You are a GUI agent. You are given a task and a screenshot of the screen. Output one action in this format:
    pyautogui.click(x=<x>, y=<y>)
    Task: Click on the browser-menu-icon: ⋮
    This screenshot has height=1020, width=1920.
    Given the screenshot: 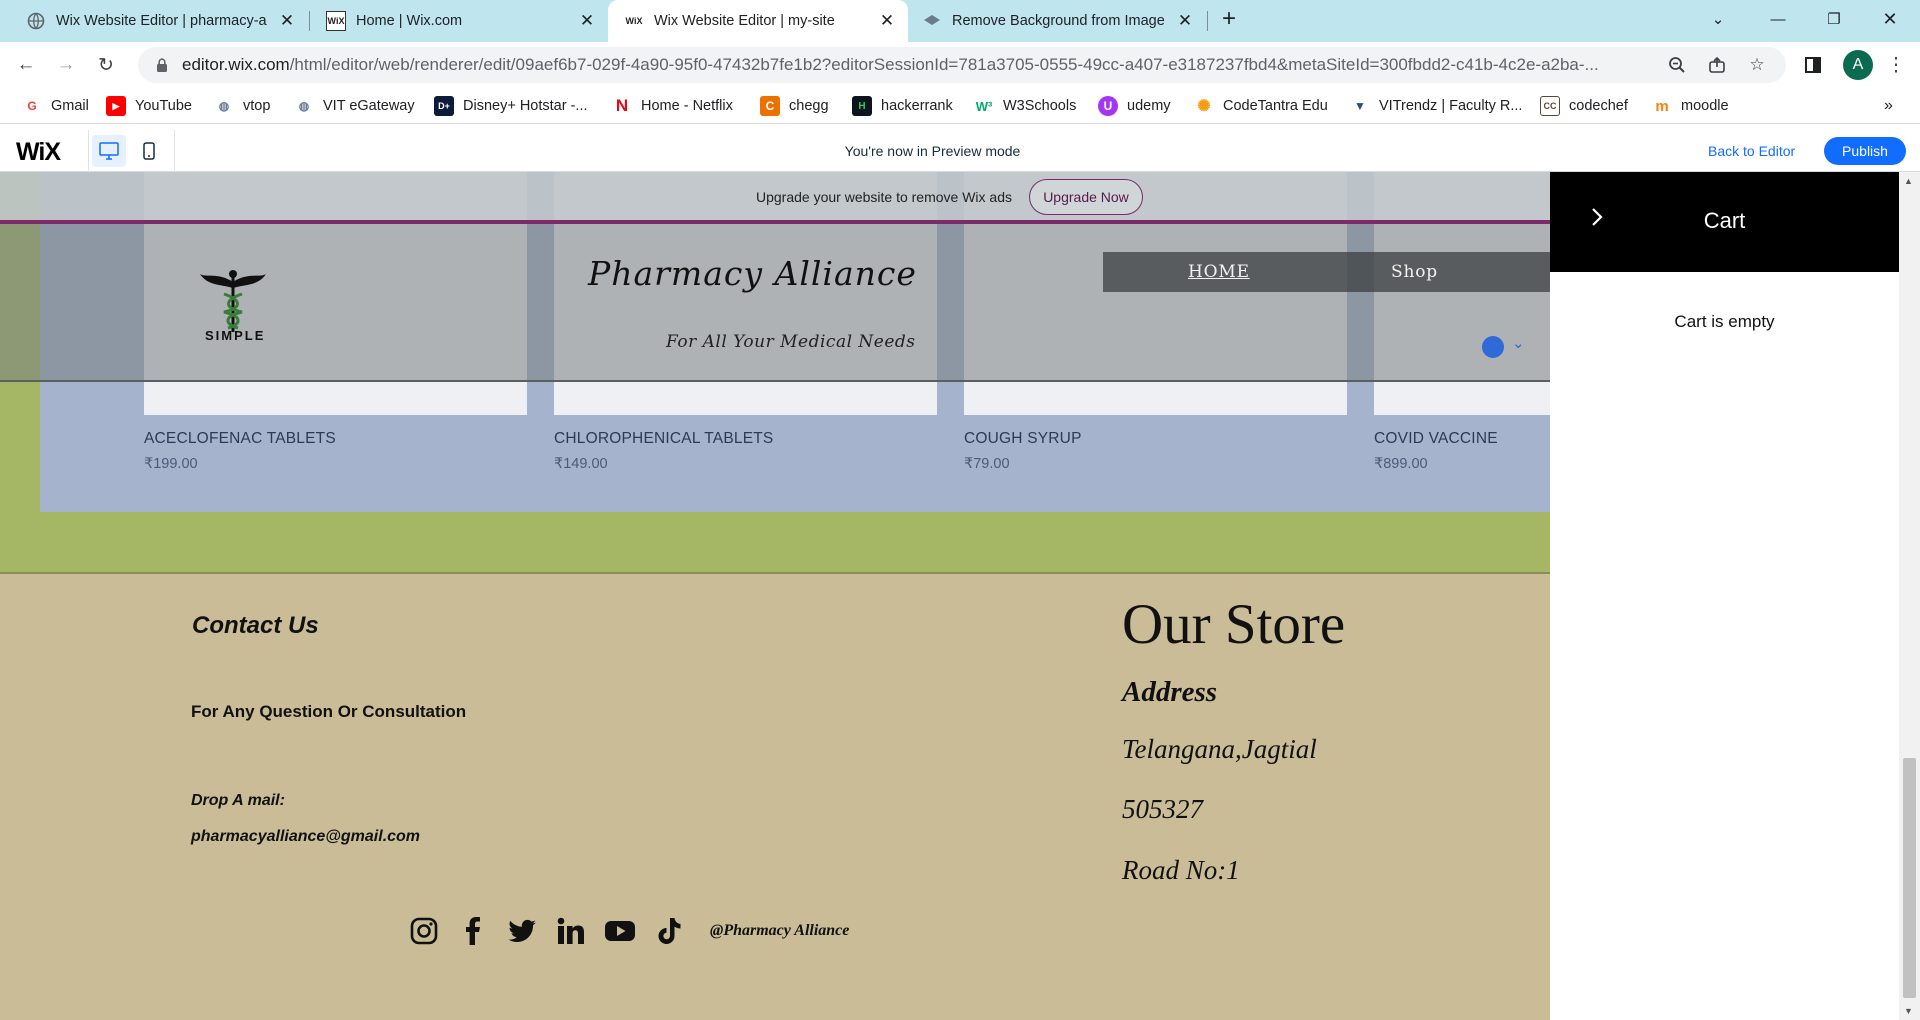 What is the action you would take?
    pyautogui.click(x=1896, y=65)
    